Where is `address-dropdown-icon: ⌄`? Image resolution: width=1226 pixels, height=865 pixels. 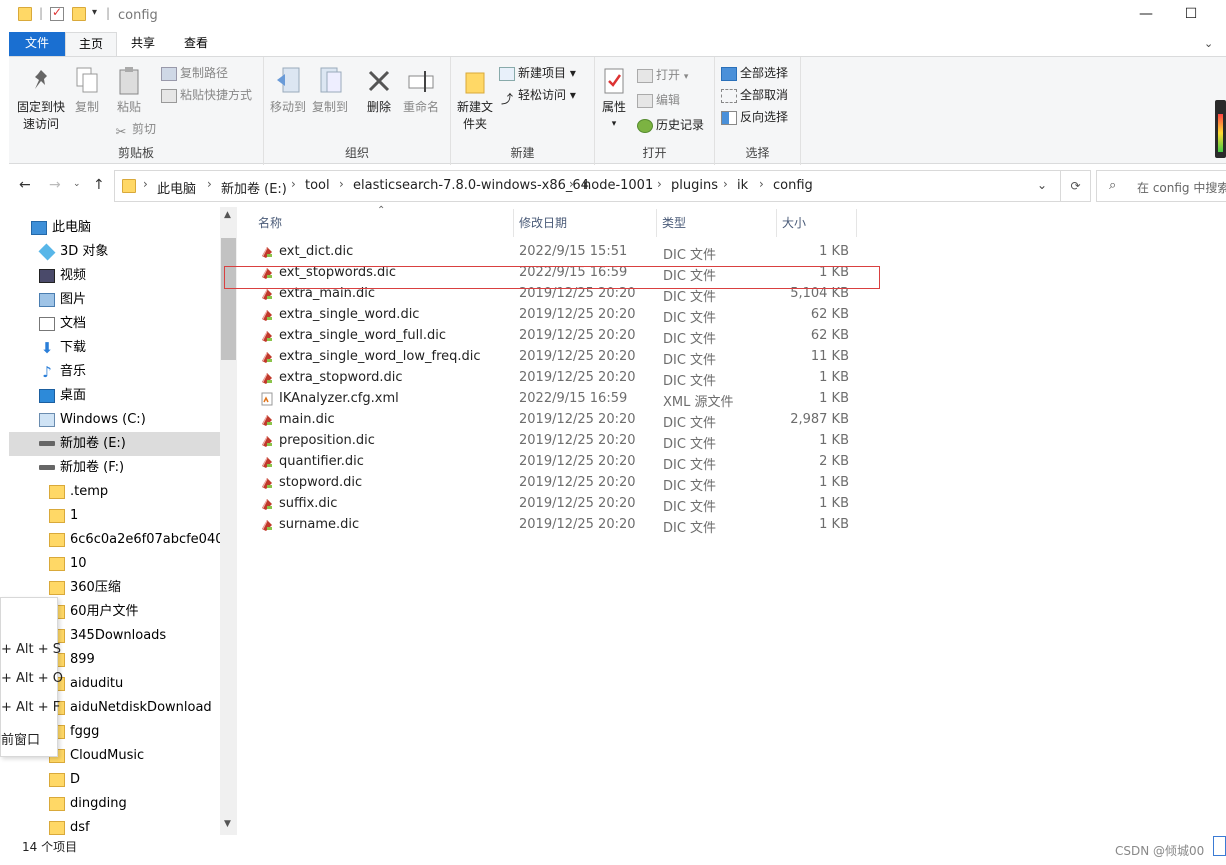
address-dropdown-icon: ⌄ is located at coordinates (1042, 185).